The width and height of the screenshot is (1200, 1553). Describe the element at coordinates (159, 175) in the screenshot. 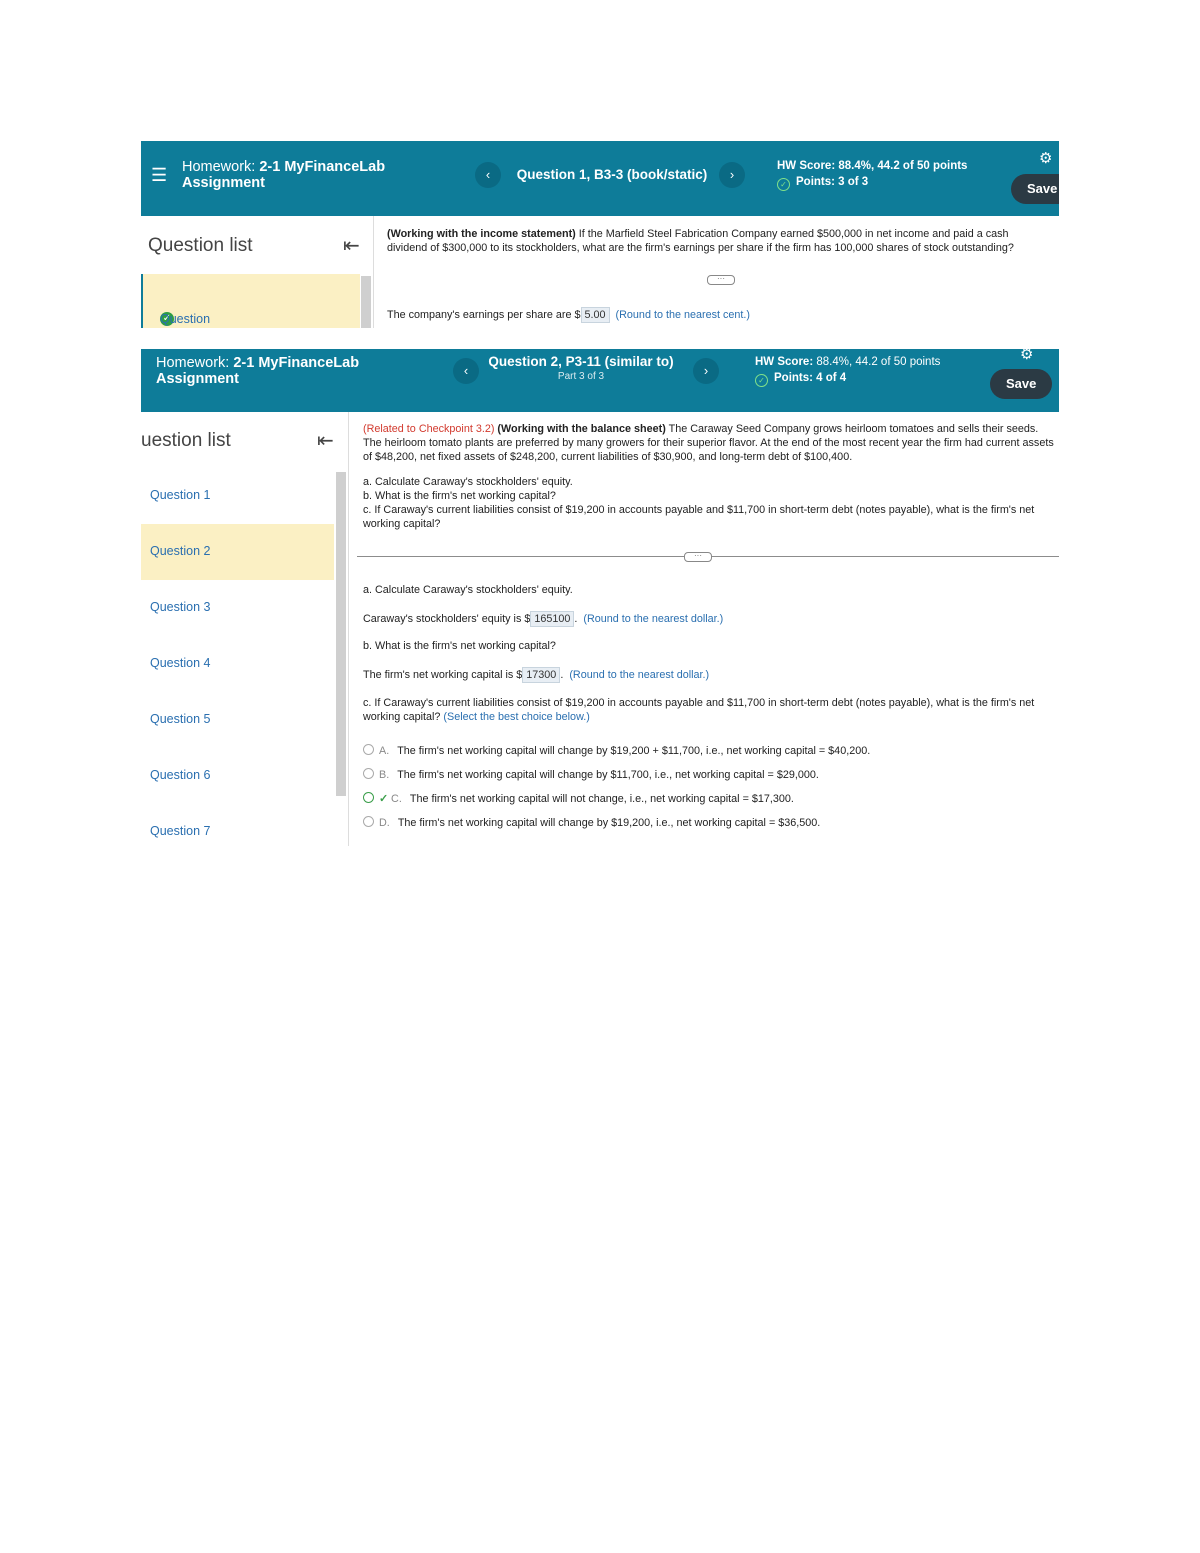

I see `menu-icon: ☰` at that location.